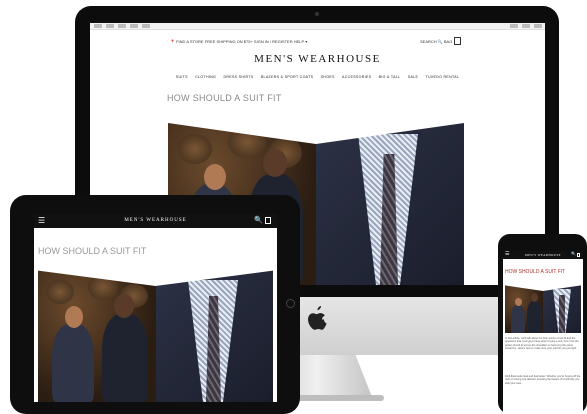  I want to click on site-logo: MEN'S WEARHOUSE, so click(317, 59).